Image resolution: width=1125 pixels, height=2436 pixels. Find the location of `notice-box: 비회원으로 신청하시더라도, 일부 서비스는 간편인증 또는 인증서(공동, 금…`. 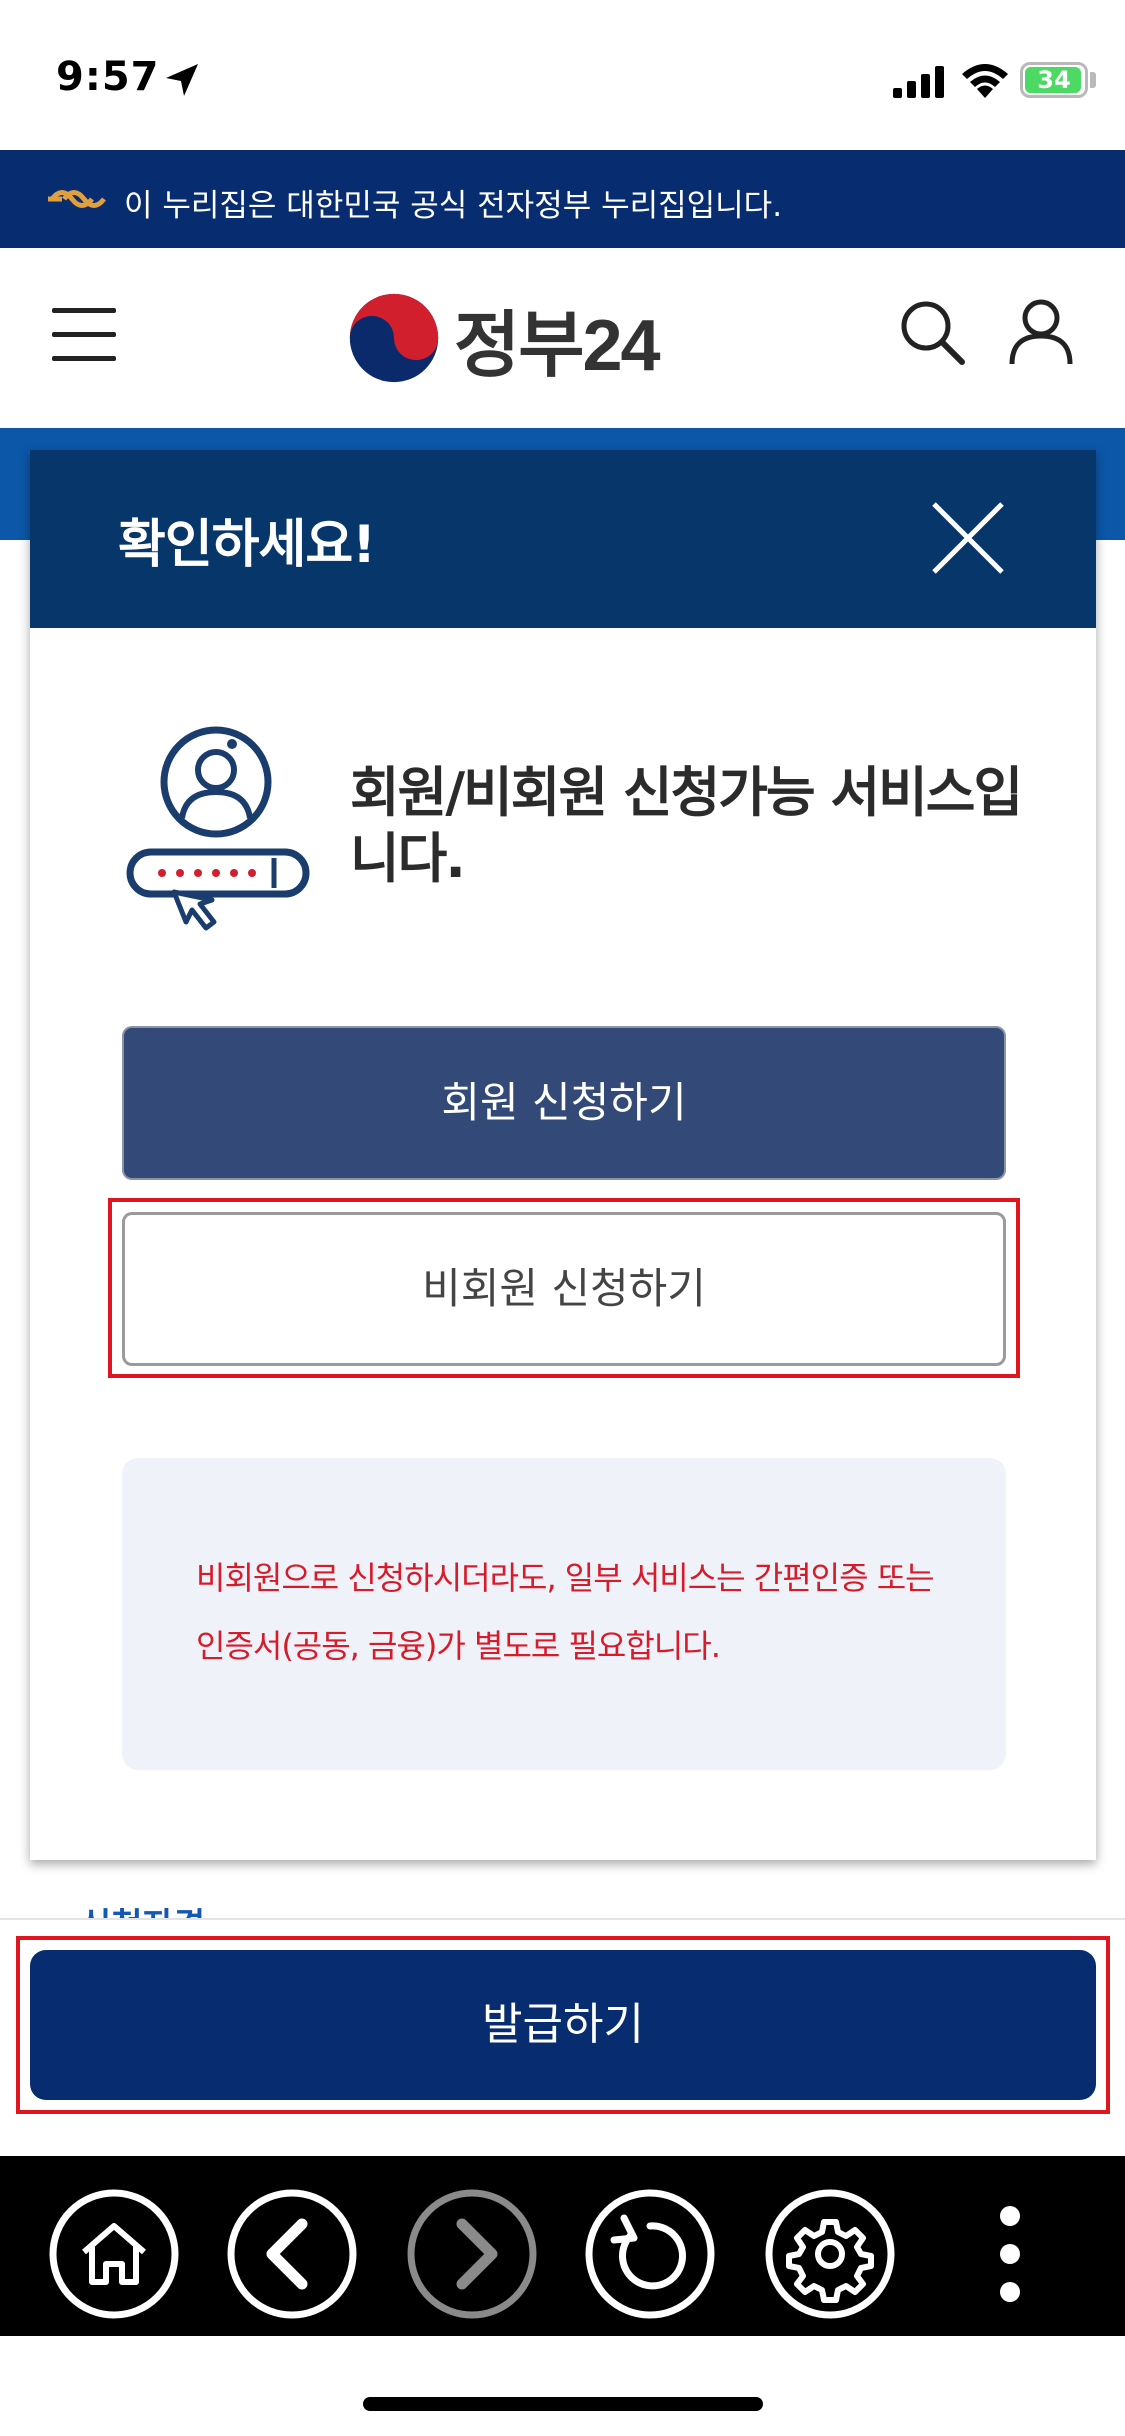

notice-box: 비회원으로 신청하시더라도, 일부 서비스는 간편인증 또는 인증서(공동, 금… is located at coordinates (564, 1614).